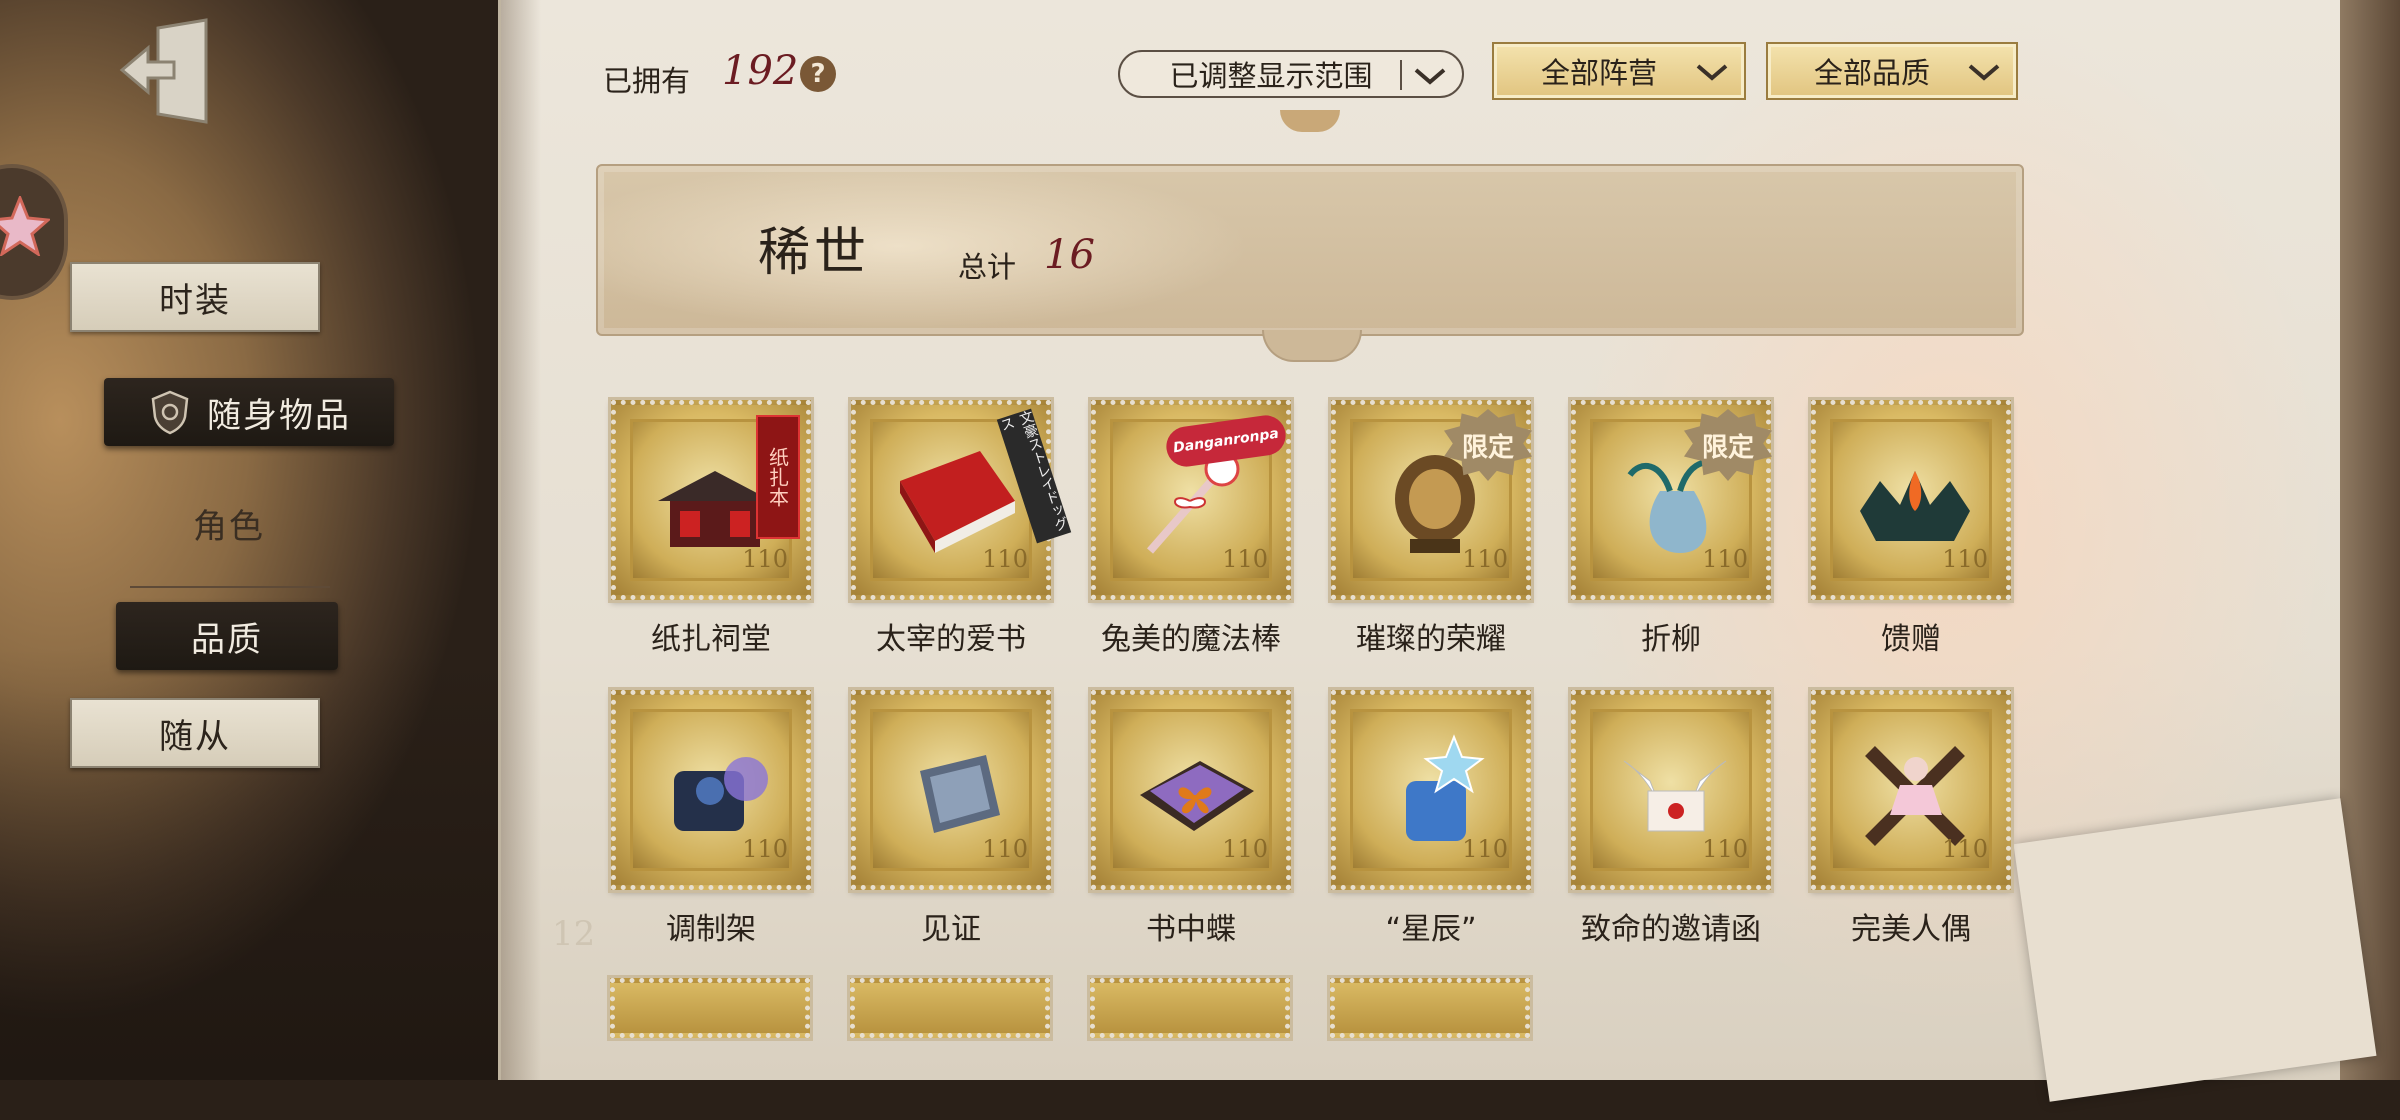  I want to click on item-name: 兔美的魔法棒, so click(1191, 639).